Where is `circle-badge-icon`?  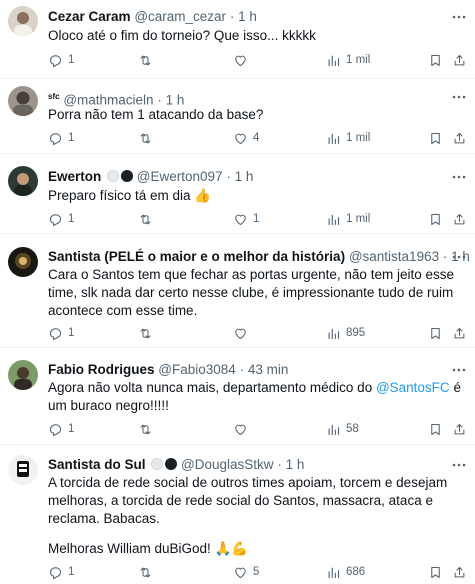 circle-badge-icon is located at coordinates (157, 464).